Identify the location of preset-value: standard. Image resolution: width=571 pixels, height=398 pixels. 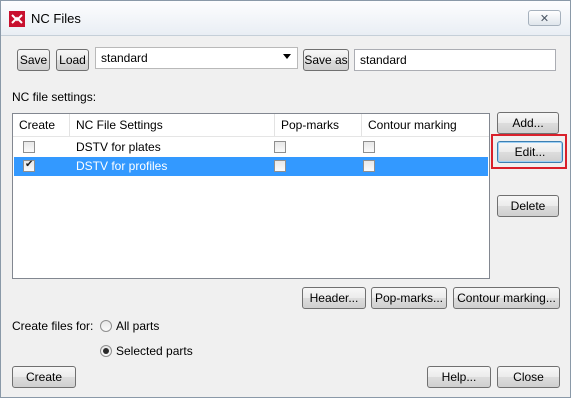
(124, 58).